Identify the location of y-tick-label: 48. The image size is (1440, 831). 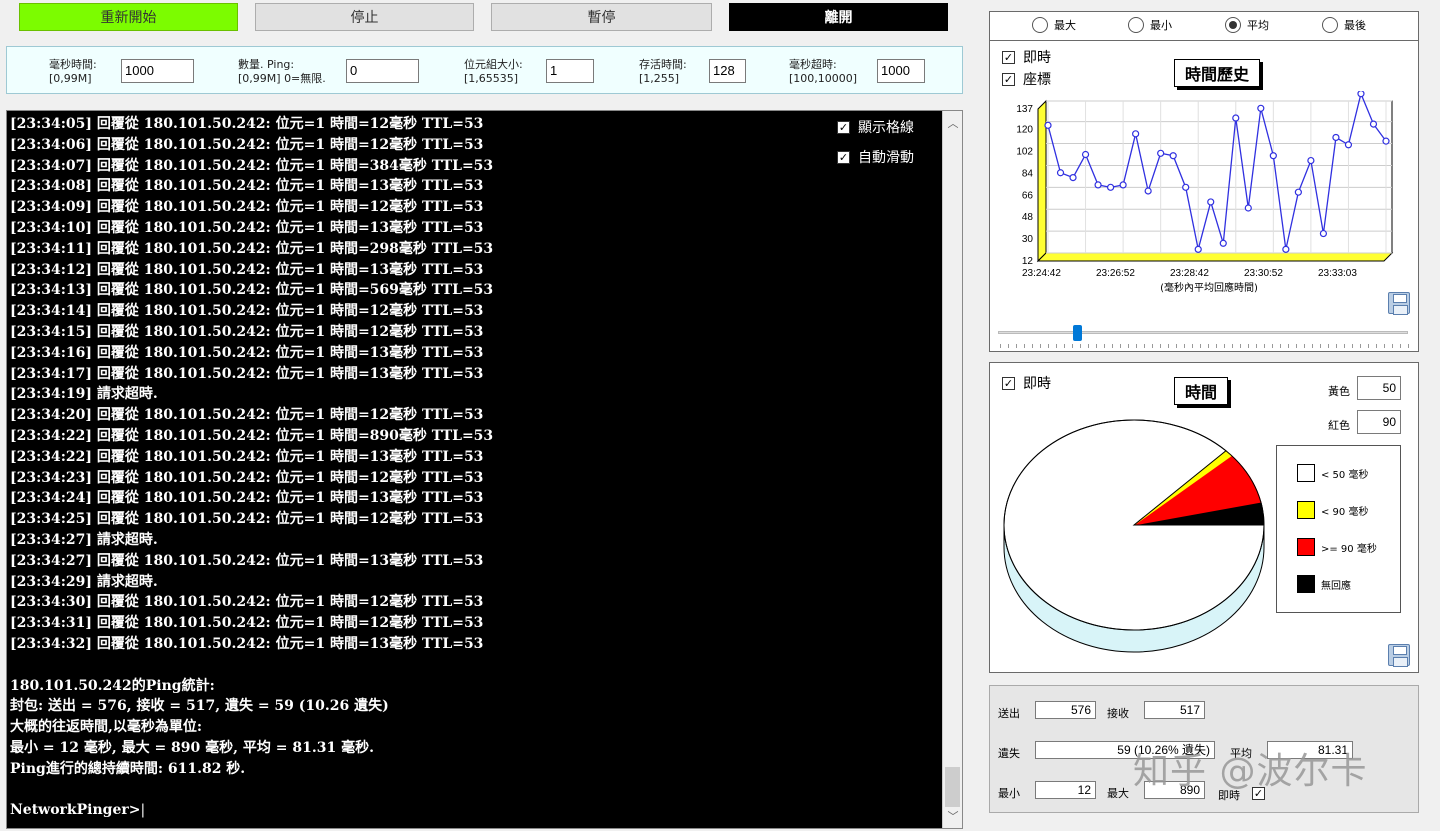
(1028, 217).